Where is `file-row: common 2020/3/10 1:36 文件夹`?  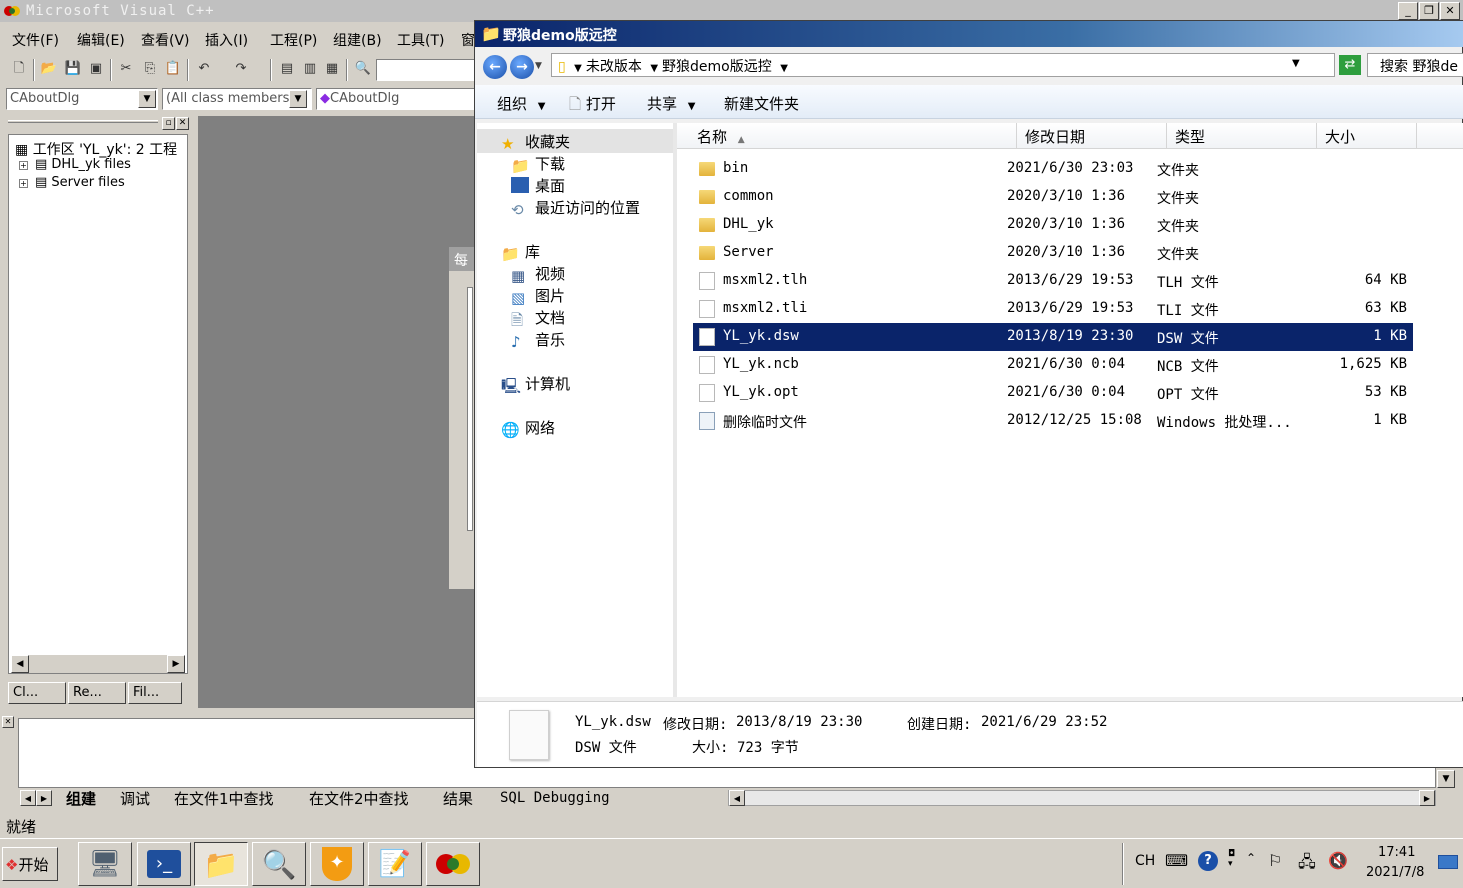 file-row: common 2020/3/10 1:36 文件夹 is located at coordinates (1053, 197).